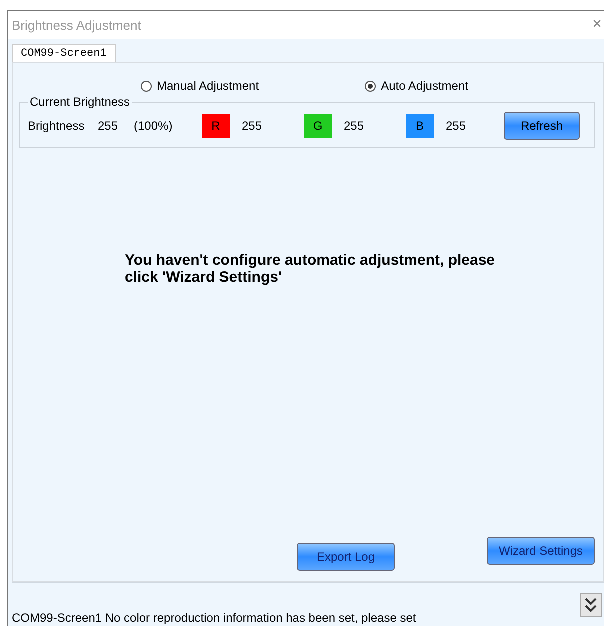 The width and height of the screenshot is (604, 626). Describe the element at coordinates (152, 126) in the screenshot. I see `brightness-percent: (100%)` at that location.